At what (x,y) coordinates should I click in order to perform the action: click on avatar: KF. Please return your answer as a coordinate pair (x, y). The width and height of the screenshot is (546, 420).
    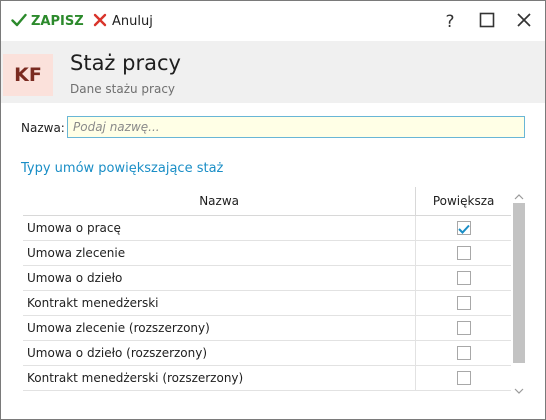
    Looking at the image, I should click on (28, 75).